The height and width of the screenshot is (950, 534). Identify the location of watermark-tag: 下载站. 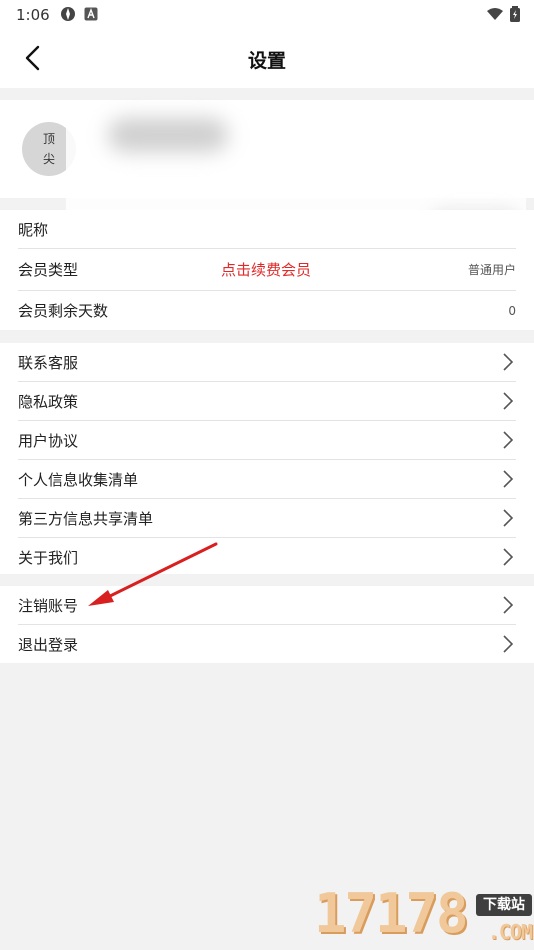
(504, 905).